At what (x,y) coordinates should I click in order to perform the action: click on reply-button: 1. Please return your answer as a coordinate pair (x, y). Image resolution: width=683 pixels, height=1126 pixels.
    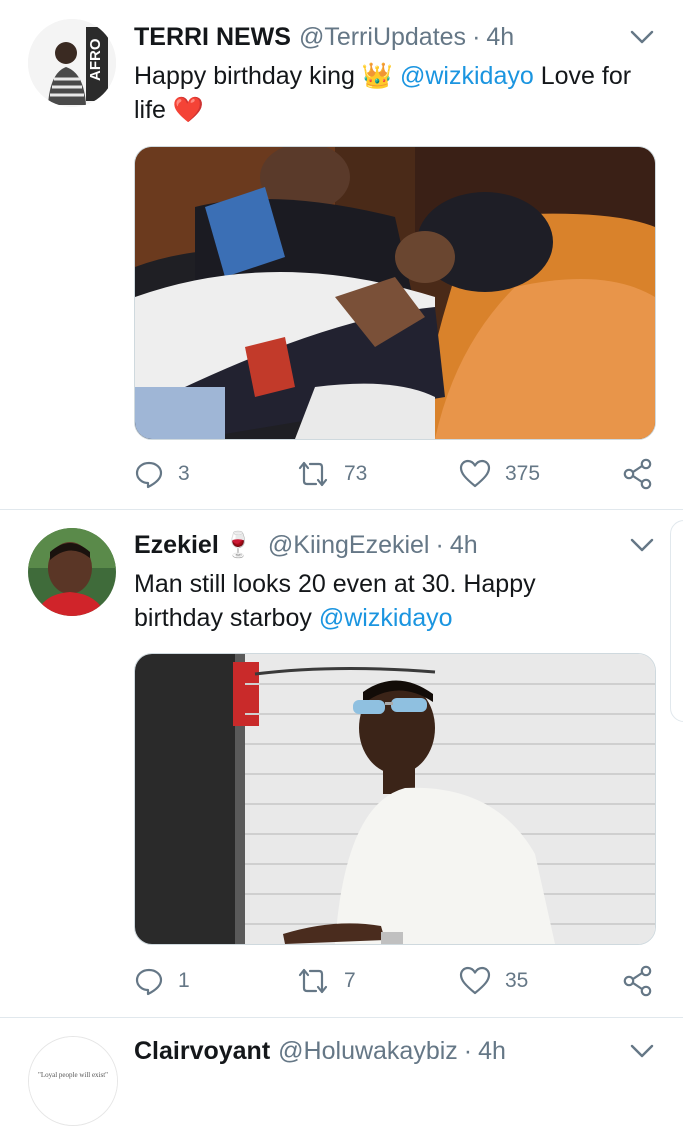
    Looking at the image, I should click on (162, 981).